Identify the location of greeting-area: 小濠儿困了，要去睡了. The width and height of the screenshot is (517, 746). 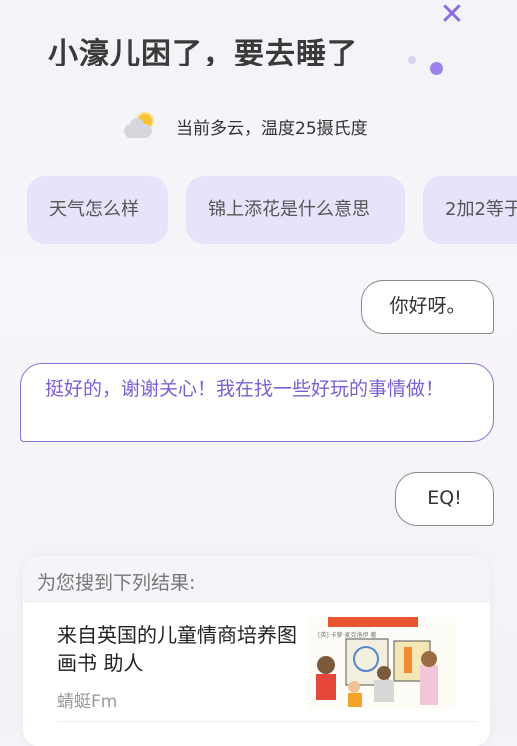
(258, 42).